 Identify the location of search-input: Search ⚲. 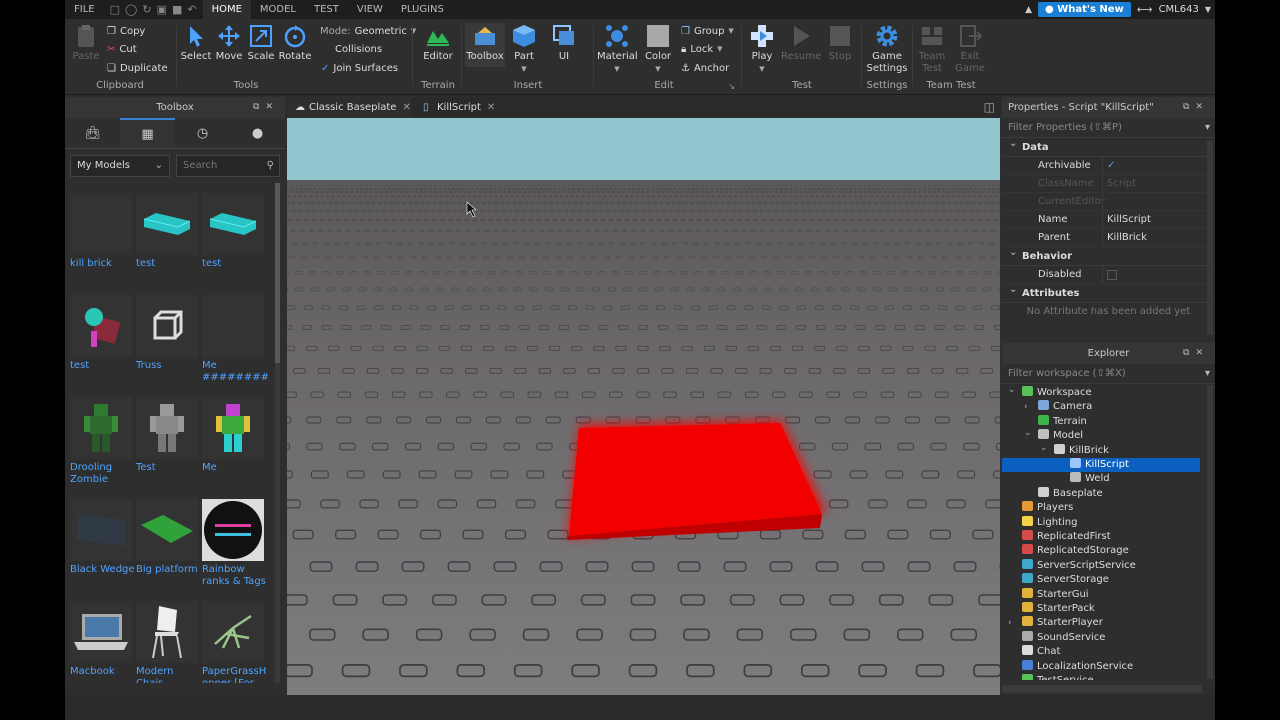
(228, 166).